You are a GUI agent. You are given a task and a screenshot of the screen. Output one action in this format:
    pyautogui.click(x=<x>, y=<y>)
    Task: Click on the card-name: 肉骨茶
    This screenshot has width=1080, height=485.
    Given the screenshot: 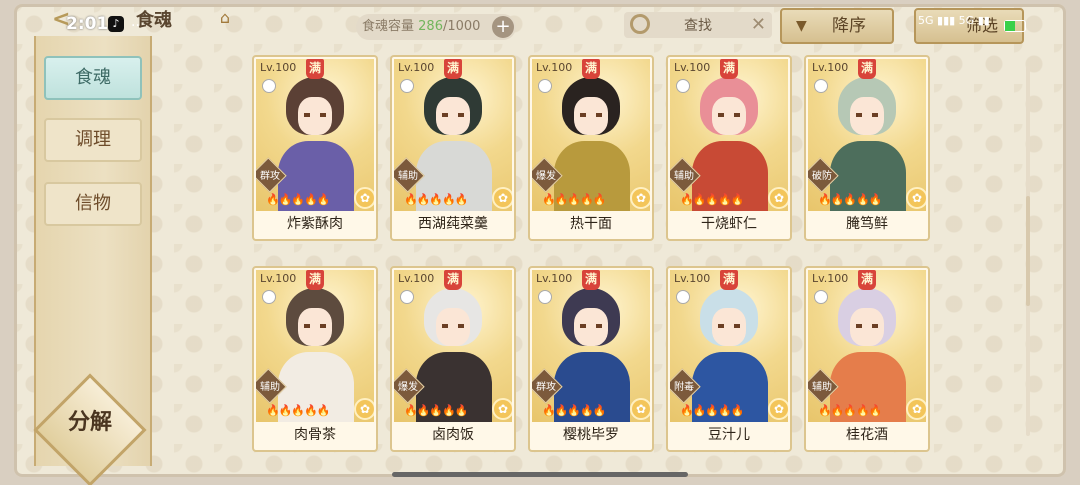 What is the action you would take?
    pyautogui.click(x=315, y=435)
    